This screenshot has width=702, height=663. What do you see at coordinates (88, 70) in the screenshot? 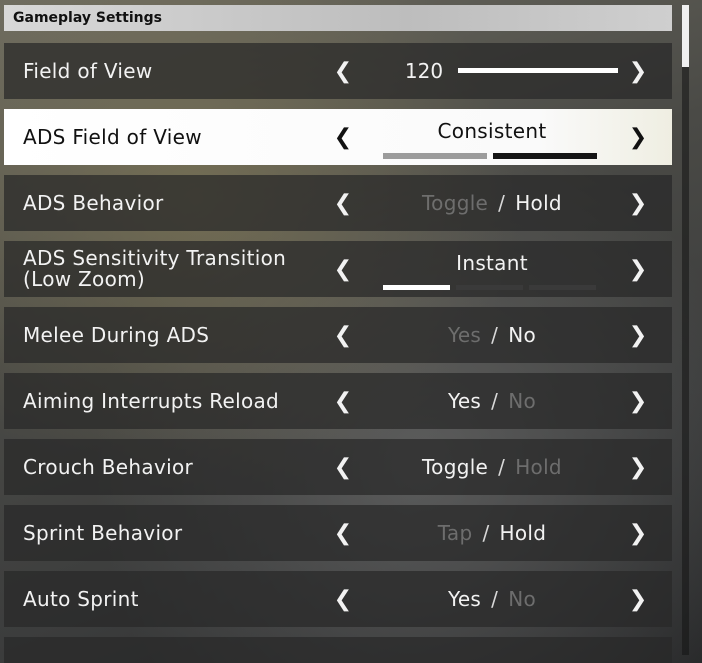
I see `setting-label: Field of View` at bounding box center [88, 70].